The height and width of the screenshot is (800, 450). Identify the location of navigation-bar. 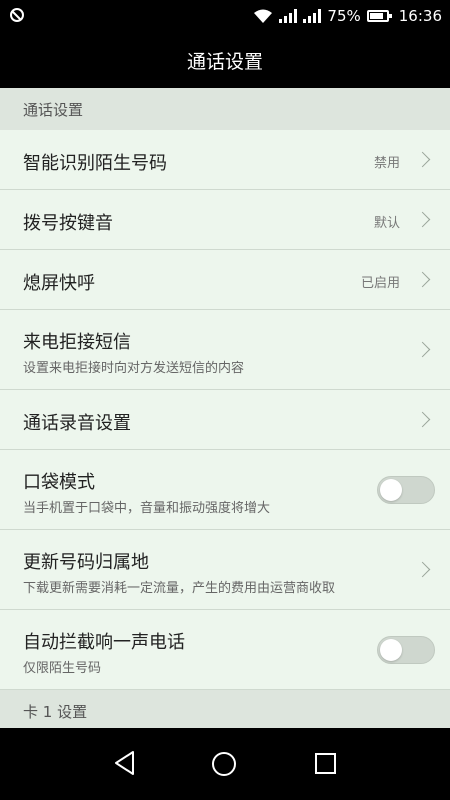
(225, 764).